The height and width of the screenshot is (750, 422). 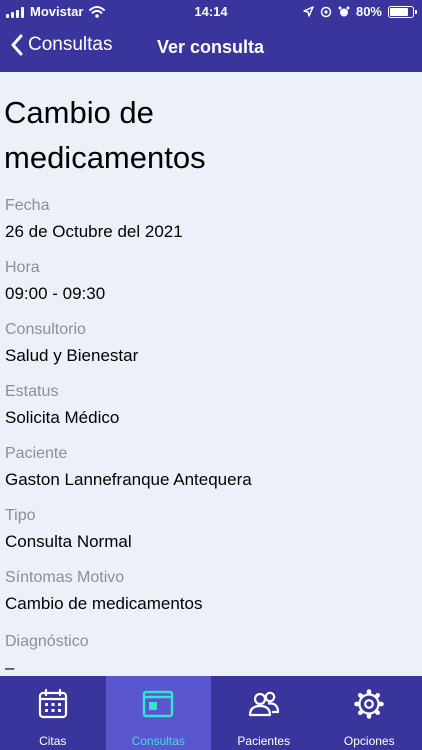 I want to click on field-label: Fecha, so click(x=27, y=205).